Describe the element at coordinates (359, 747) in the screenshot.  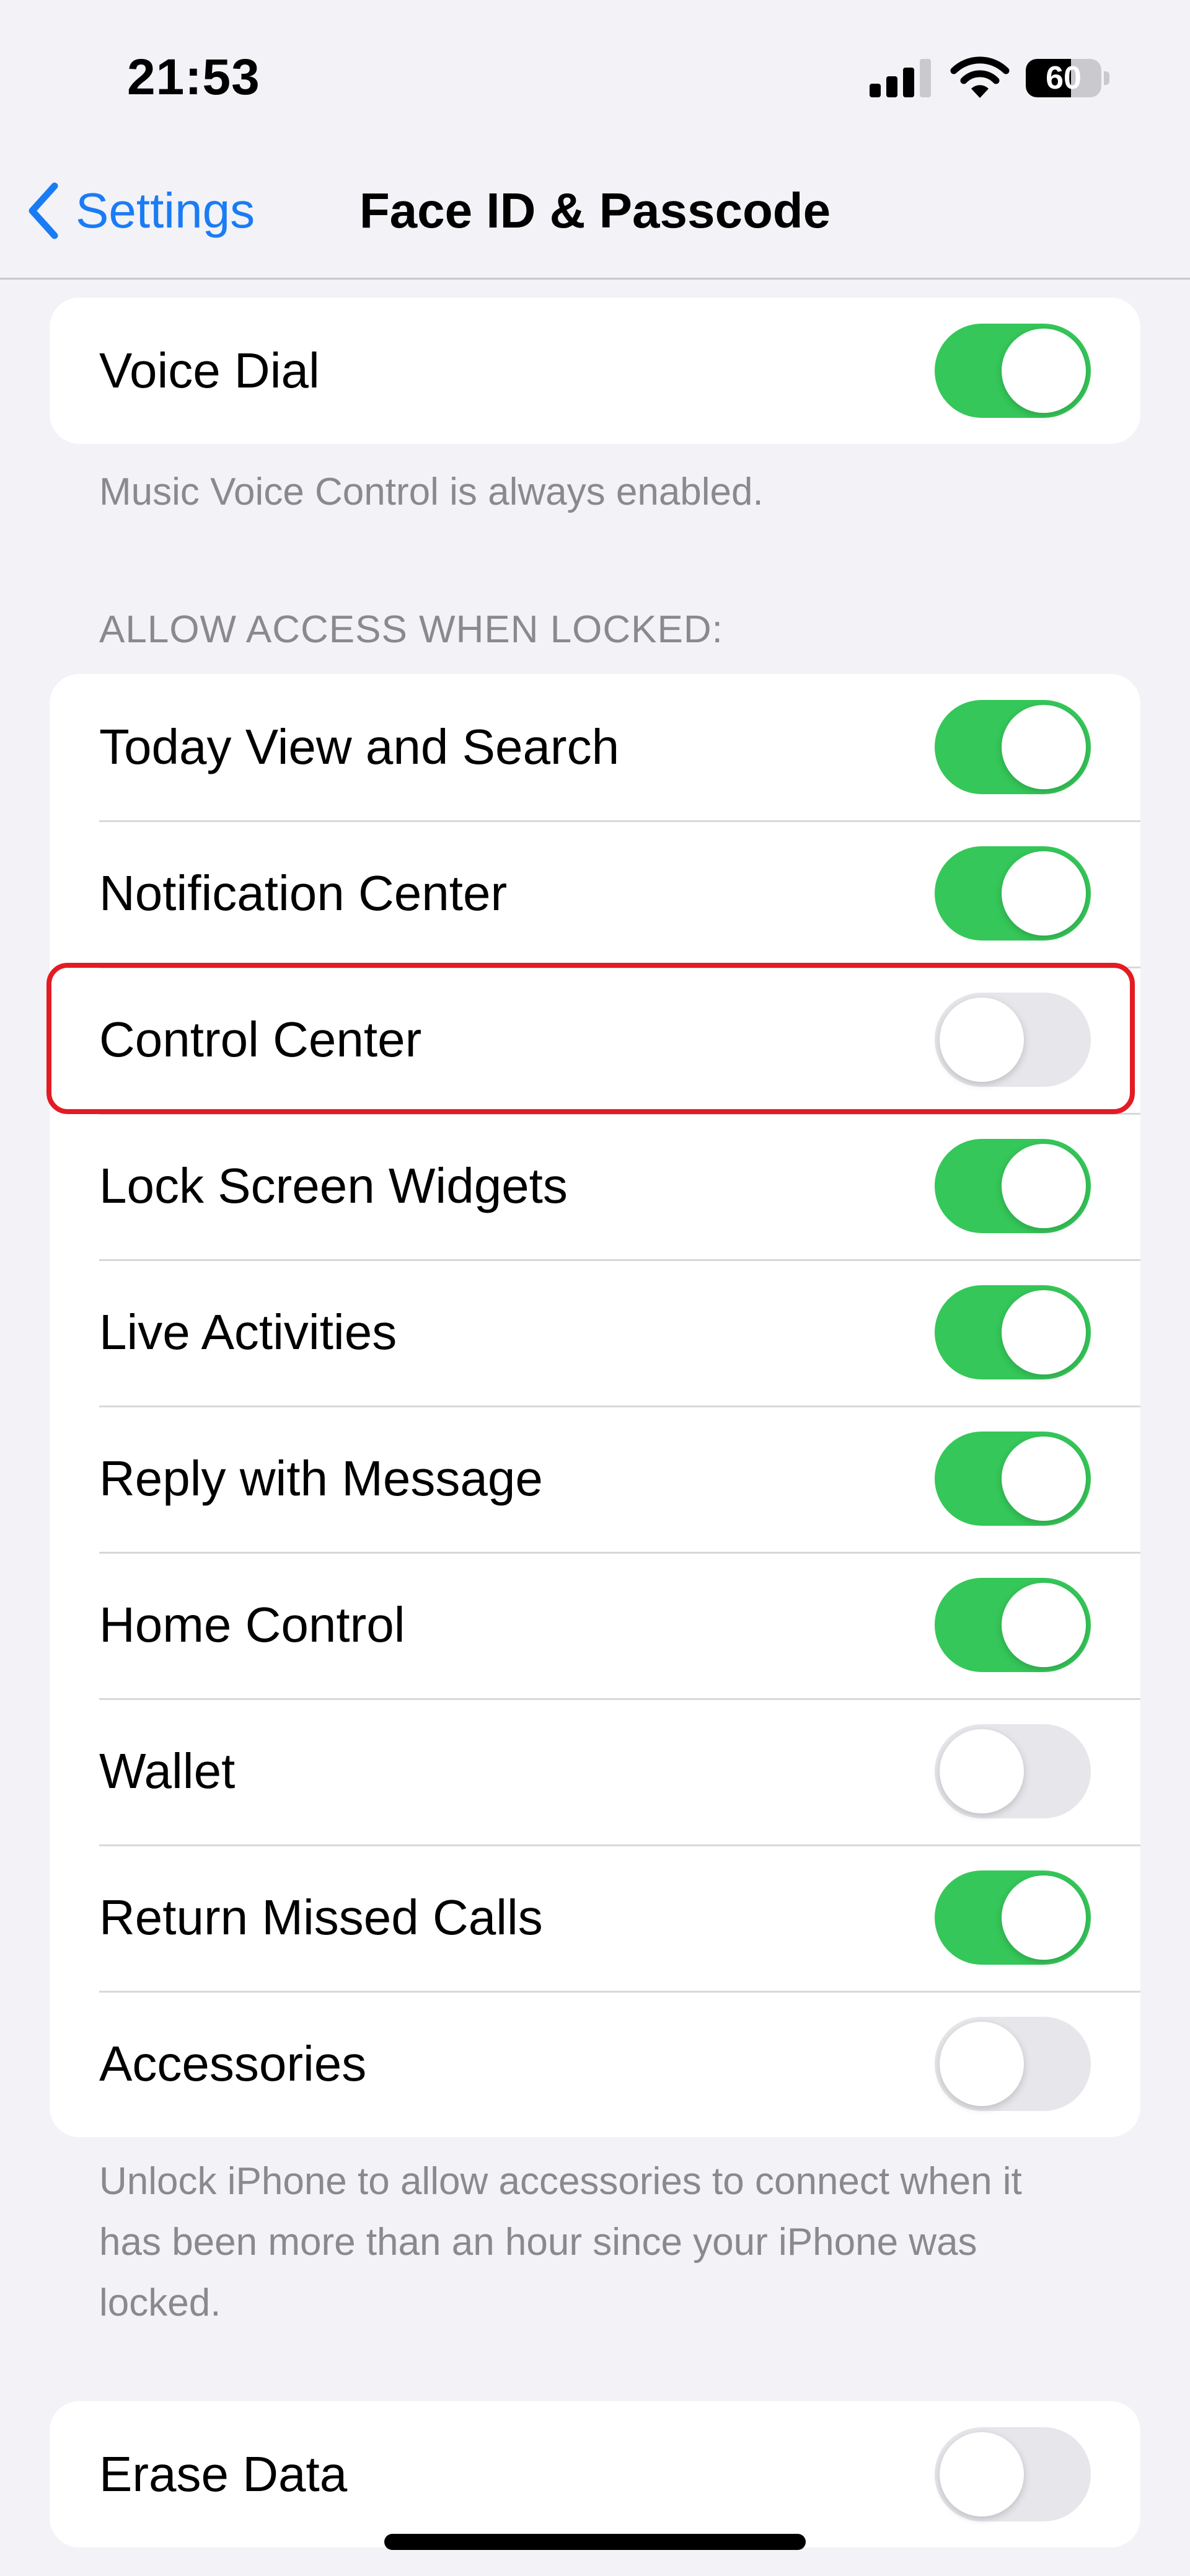
I see `today-view-label: Today View and Search` at that location.